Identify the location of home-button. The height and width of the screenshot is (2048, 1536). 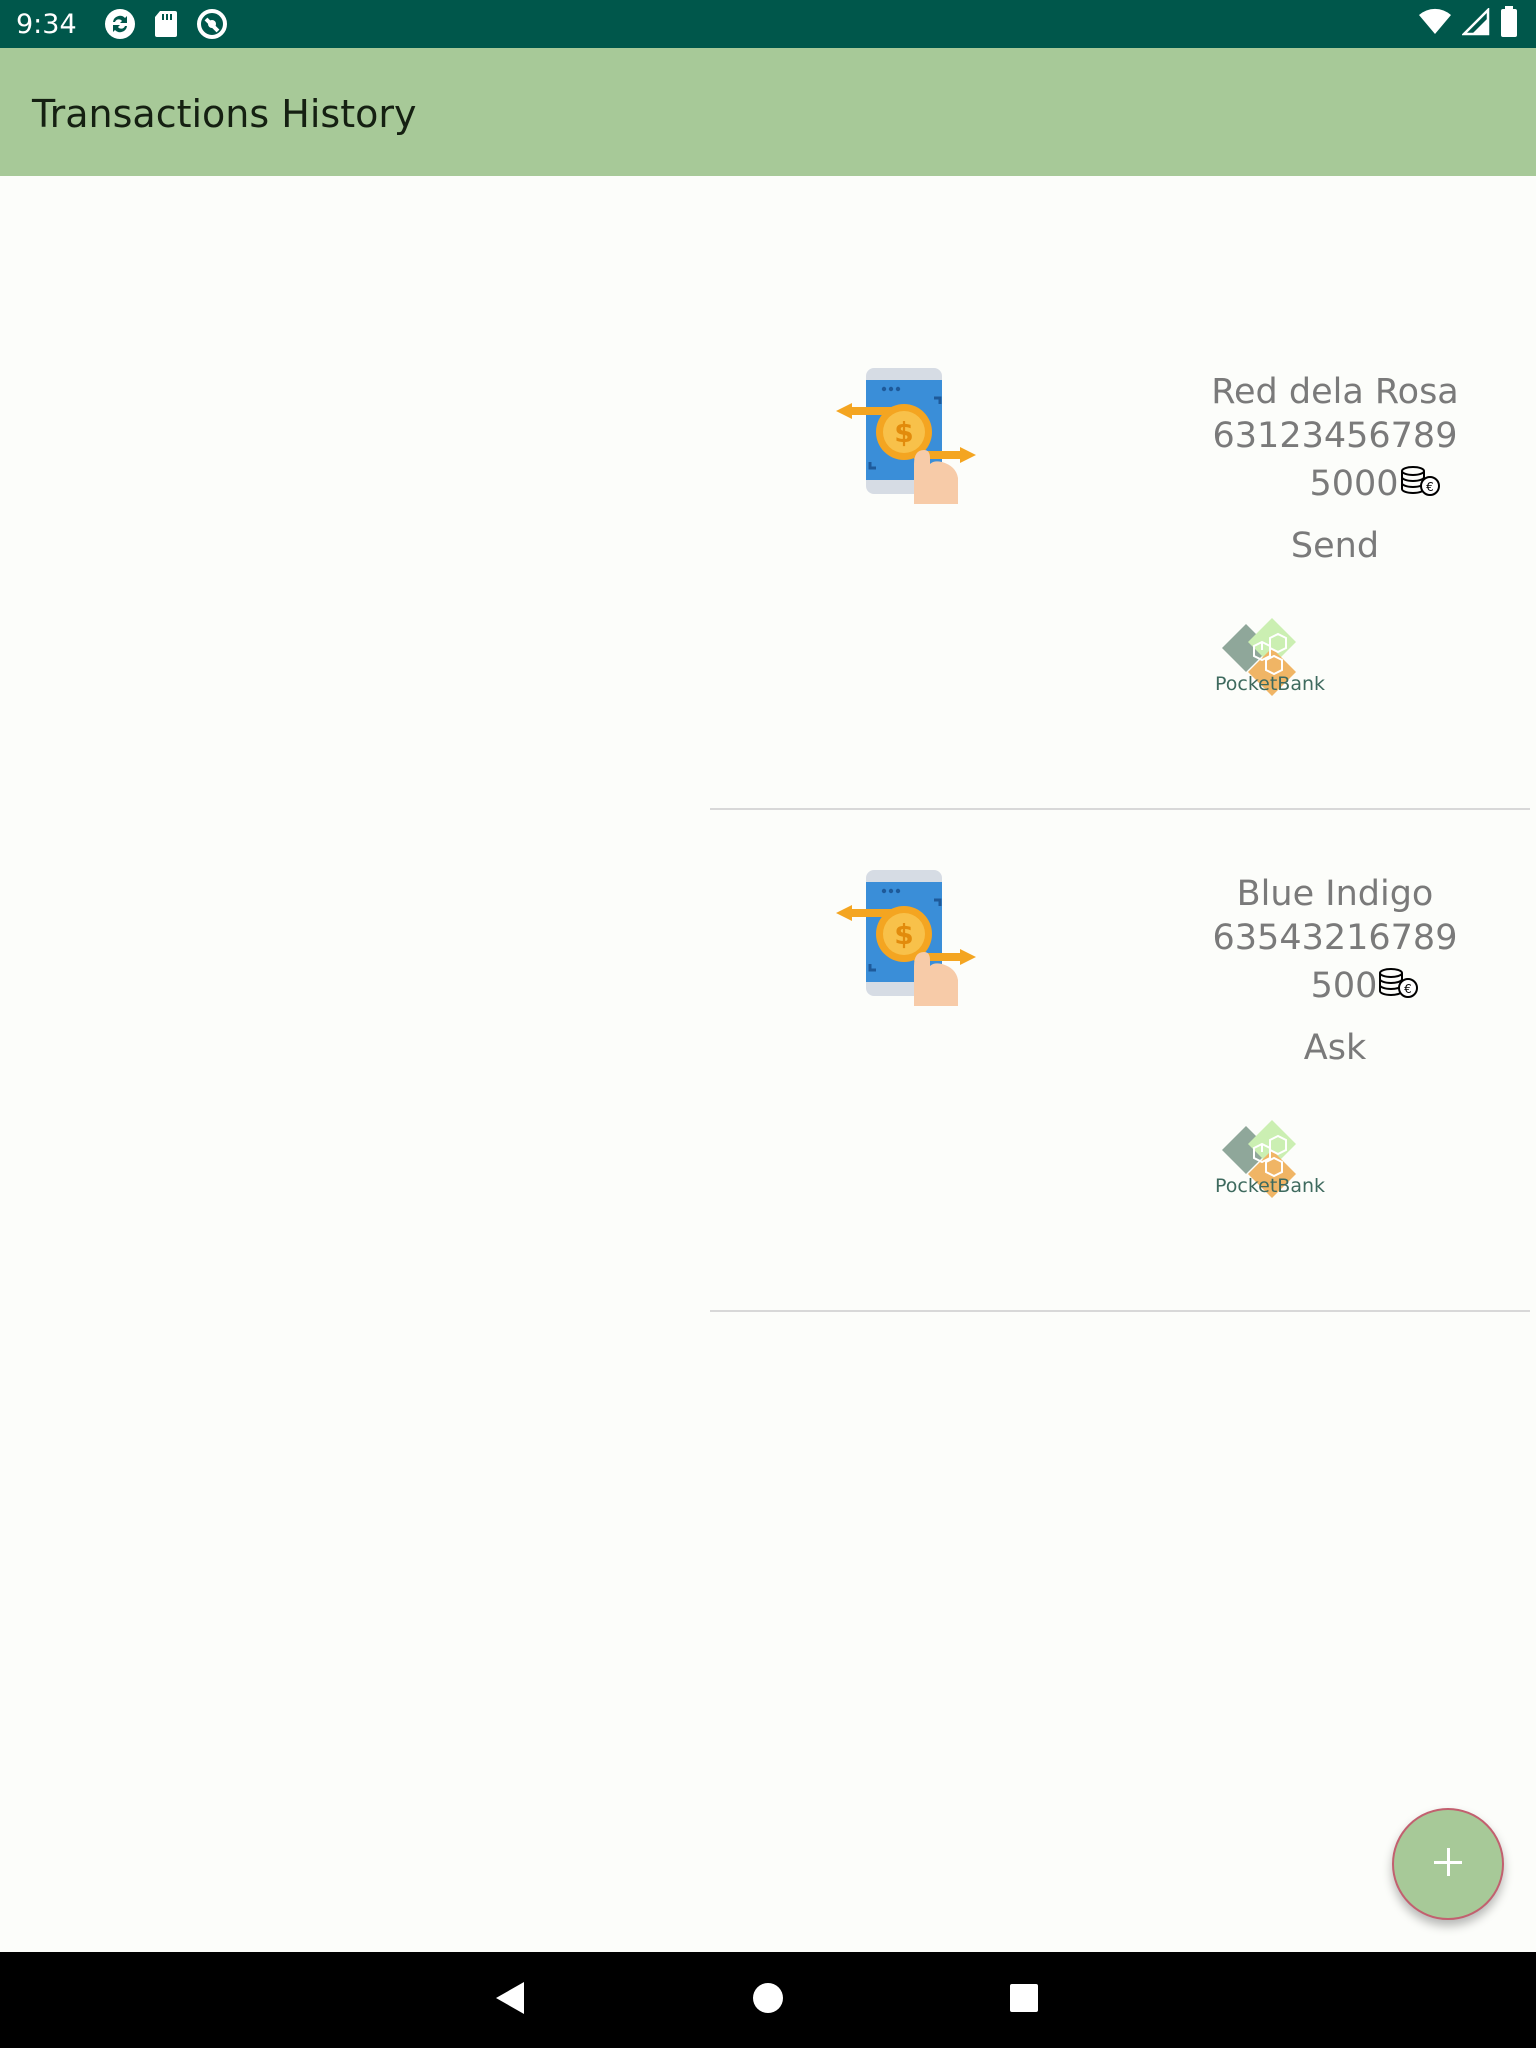
(768, 2000).